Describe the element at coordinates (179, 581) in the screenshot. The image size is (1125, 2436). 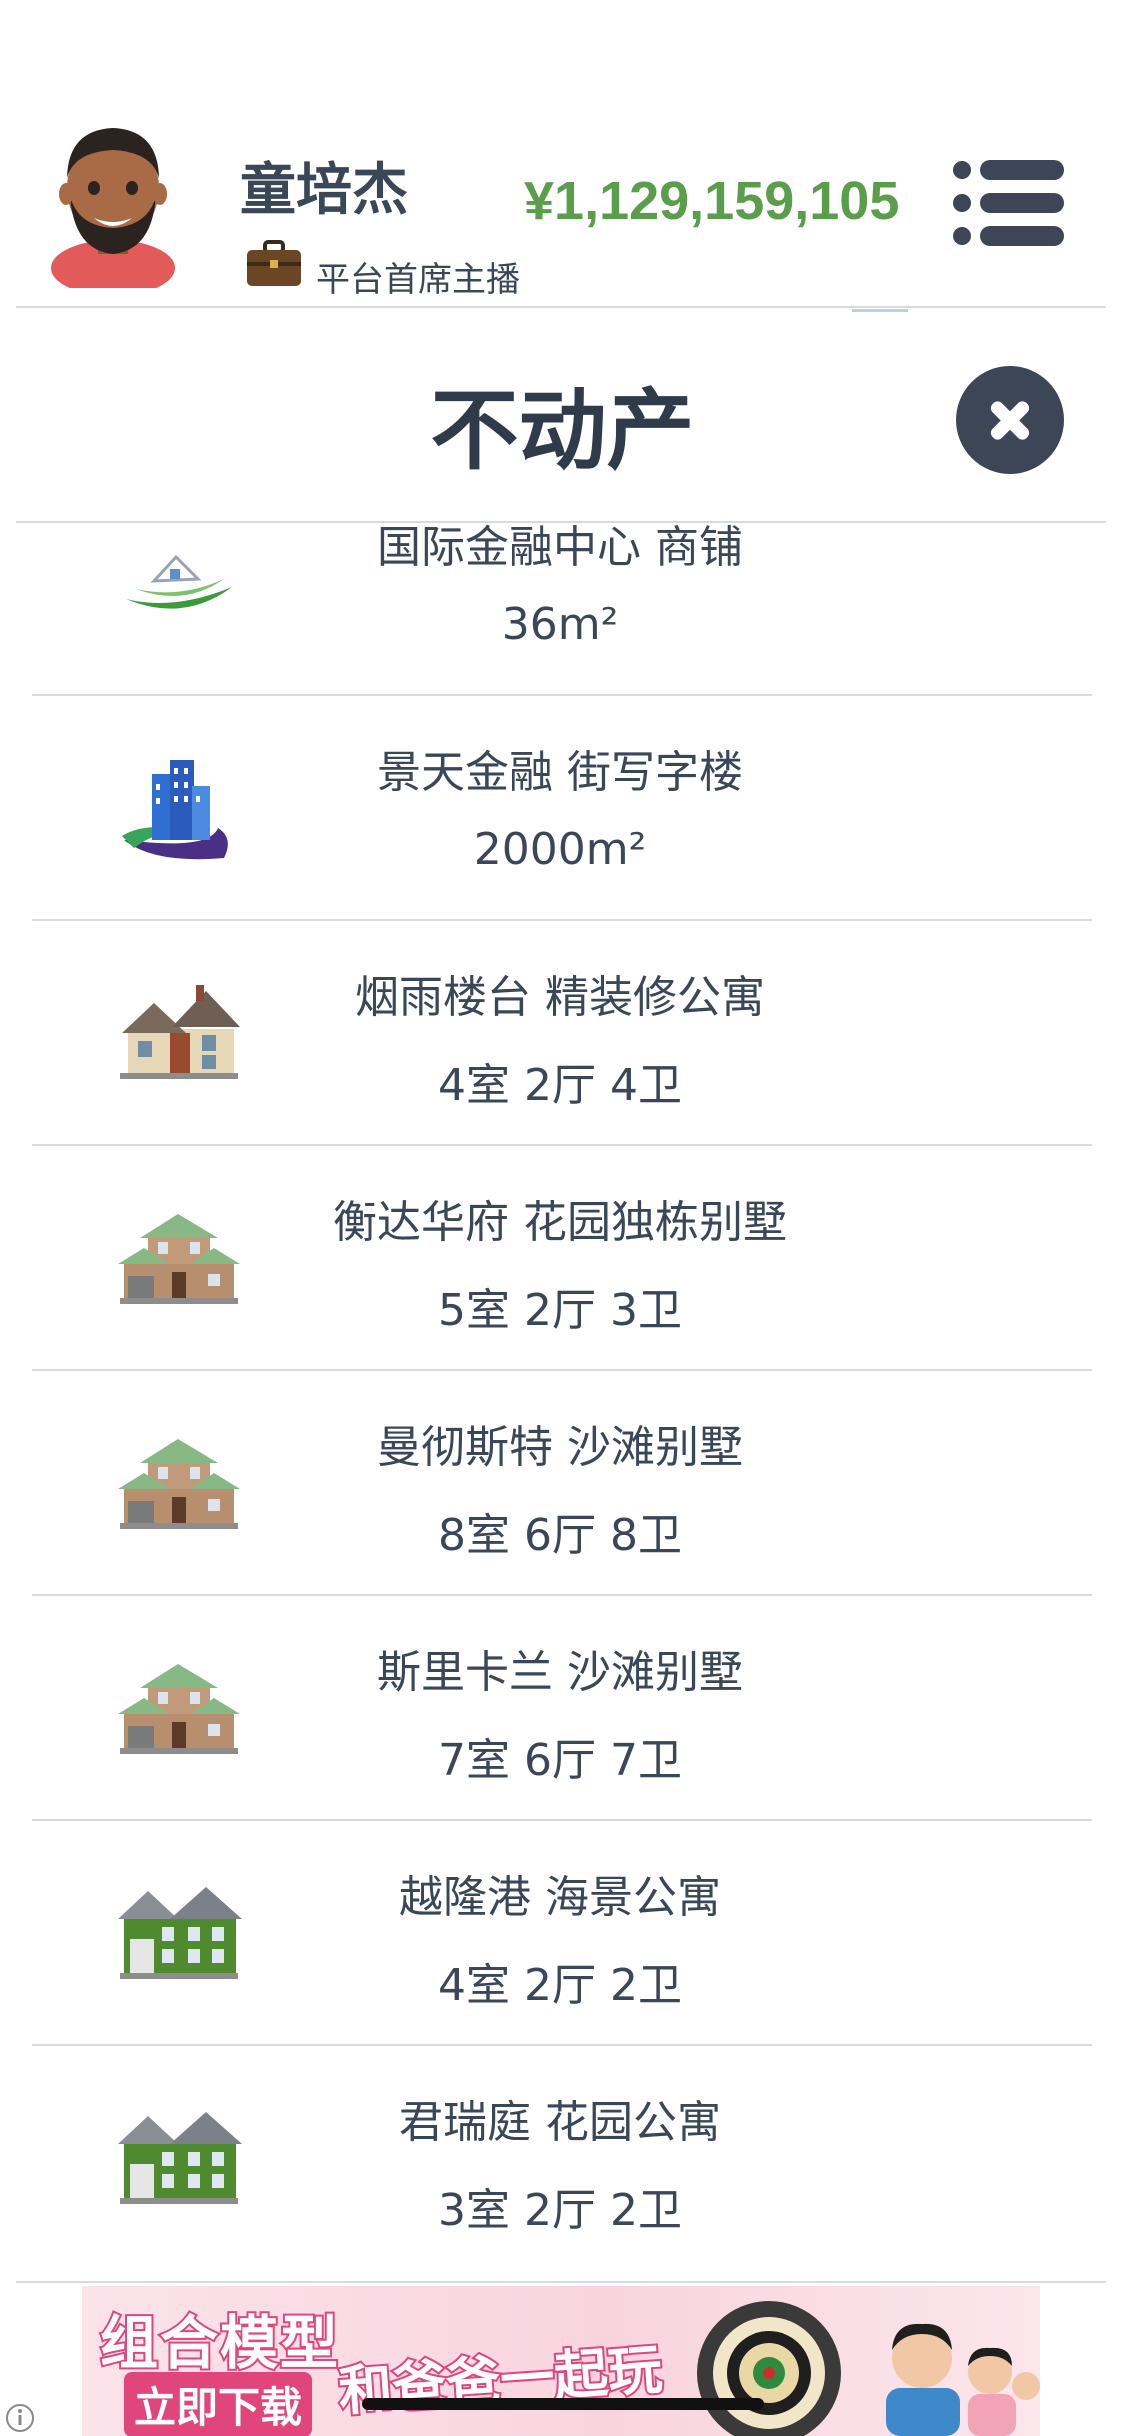
I see `shop-house-icon` at that location.